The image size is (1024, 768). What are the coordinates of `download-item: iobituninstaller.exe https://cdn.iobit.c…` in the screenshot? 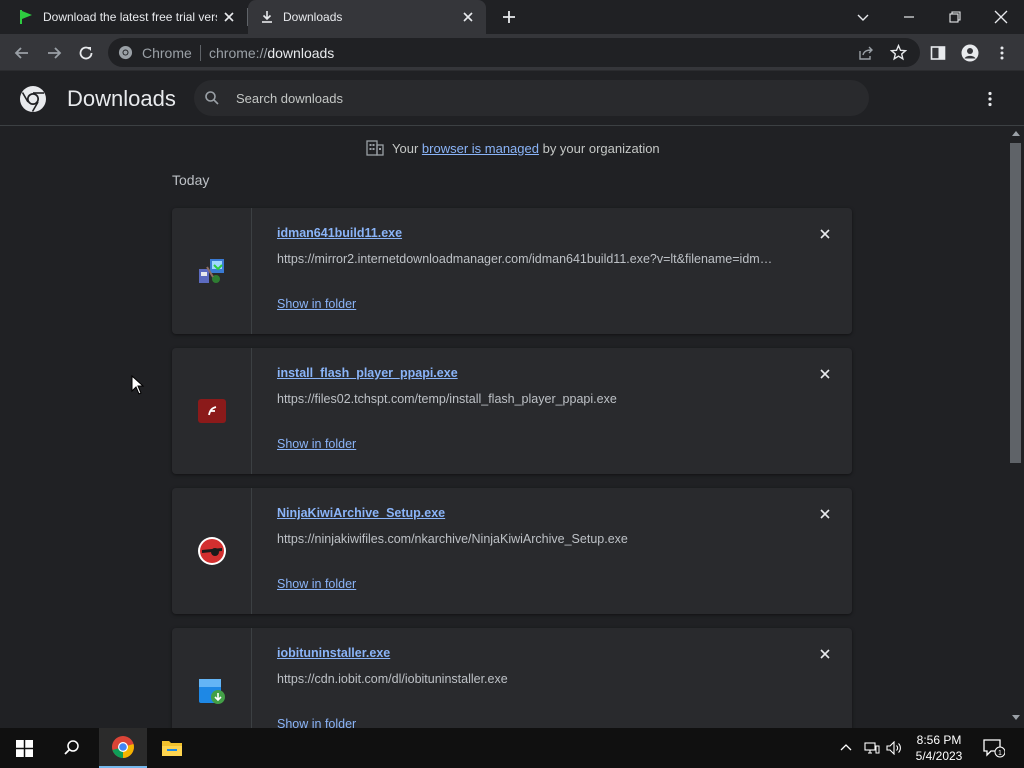 It's located at (512, 678).